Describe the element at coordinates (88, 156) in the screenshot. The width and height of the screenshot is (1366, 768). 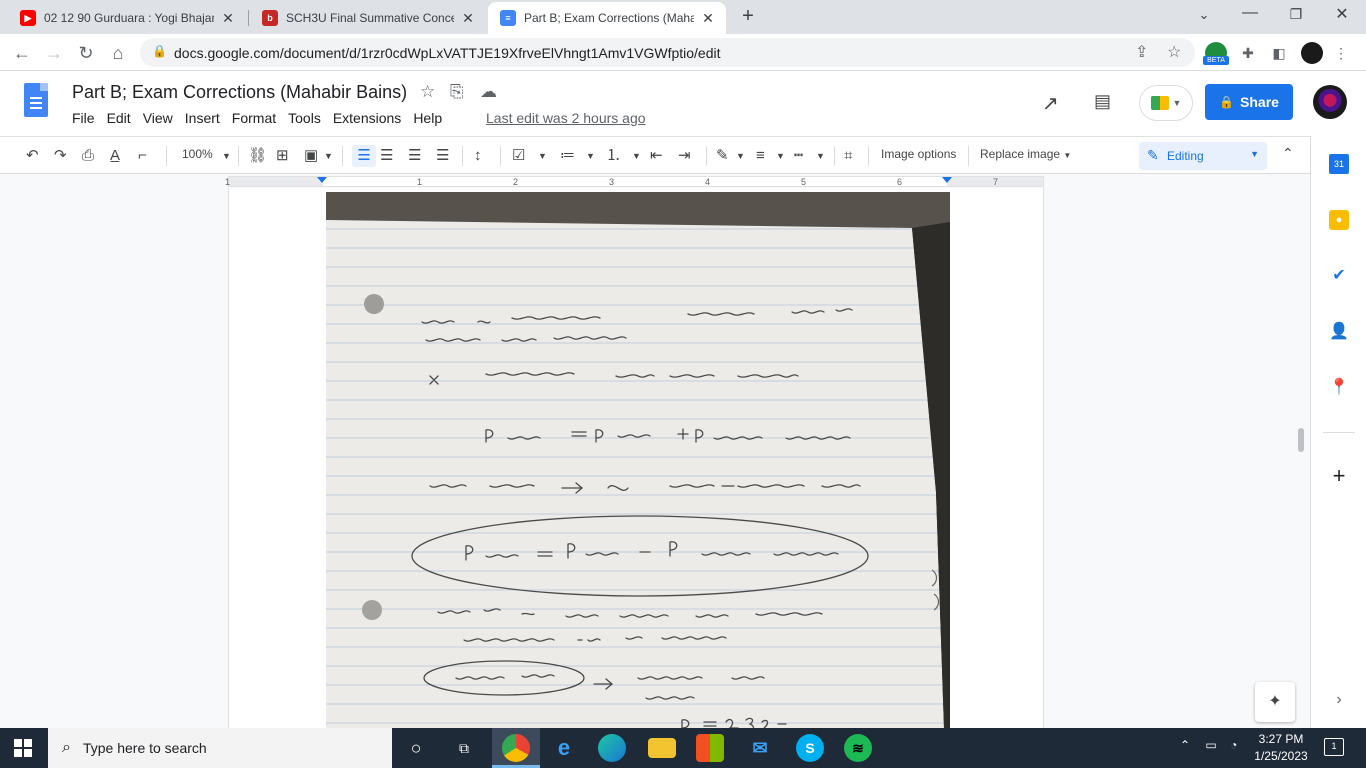
I see `print-icon: ⎙` at that location.